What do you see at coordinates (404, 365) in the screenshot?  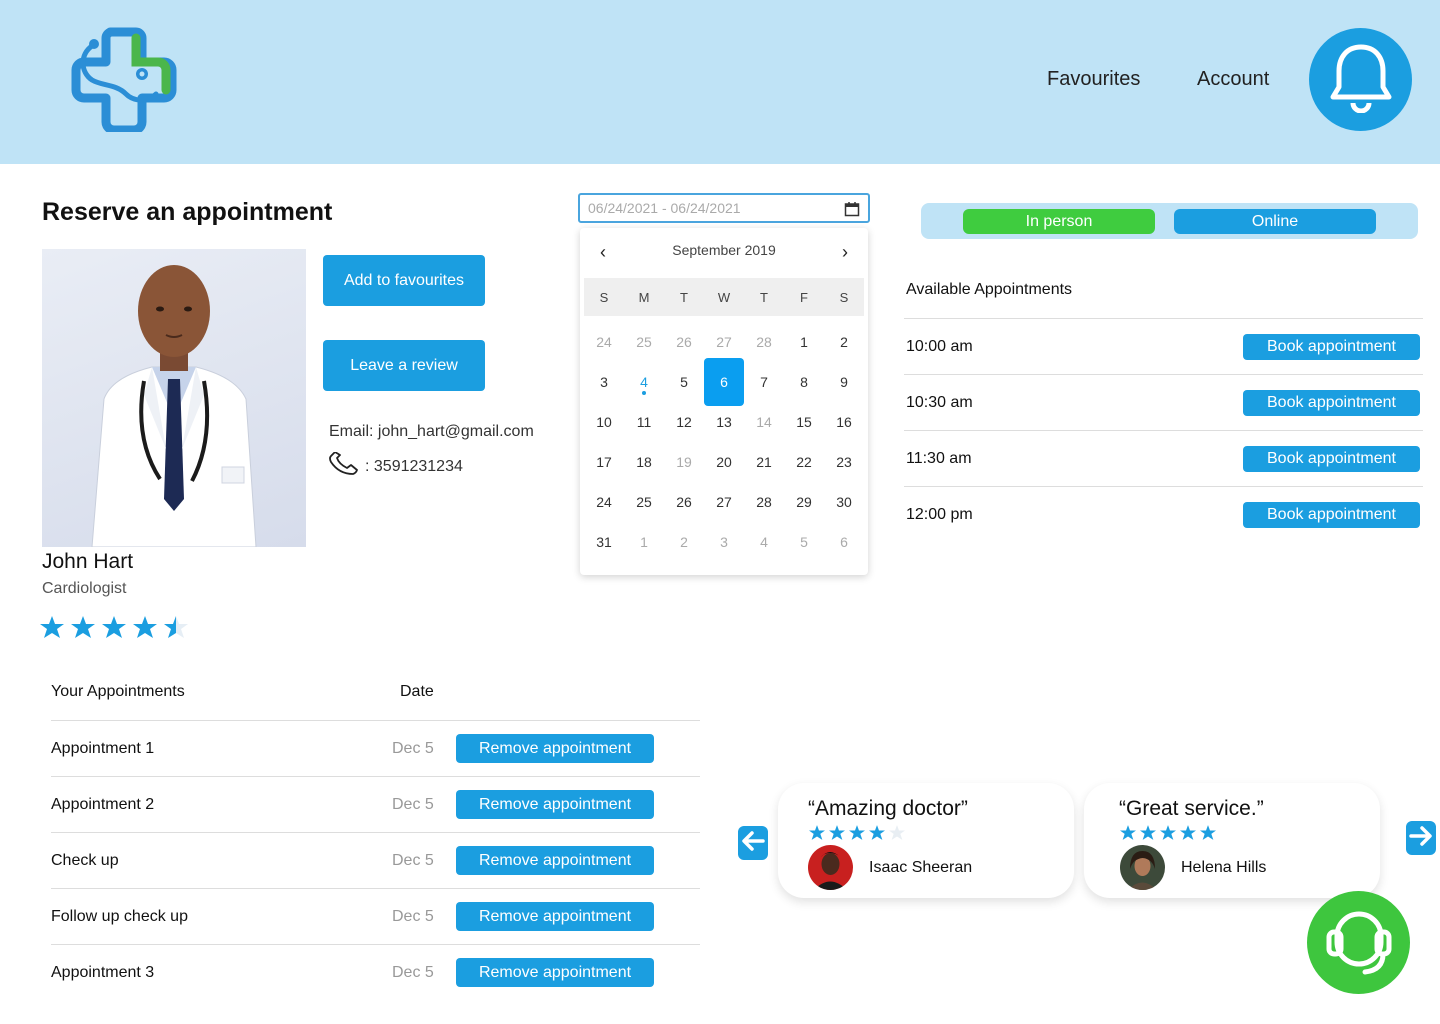 I see `leave-review-button: Leave a review` at bounding box center [404, 365].